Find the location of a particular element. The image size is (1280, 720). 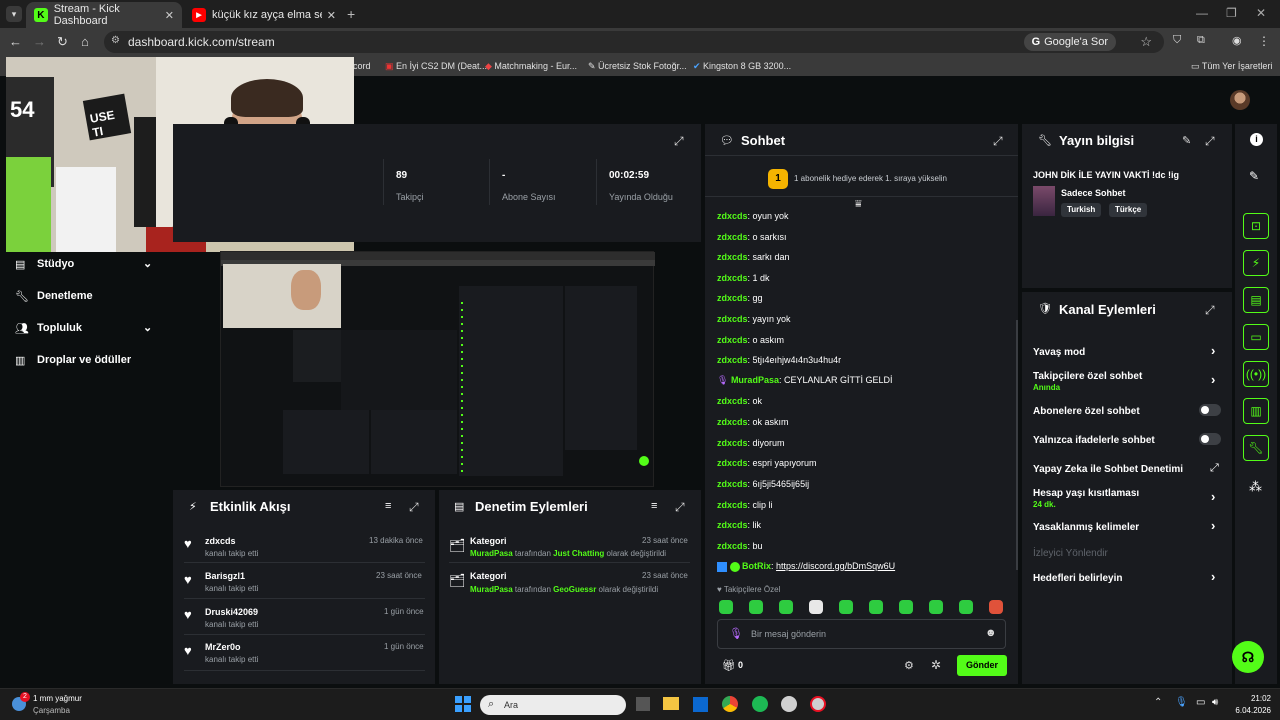

outlook-icon is located at coordinates (700, 704).